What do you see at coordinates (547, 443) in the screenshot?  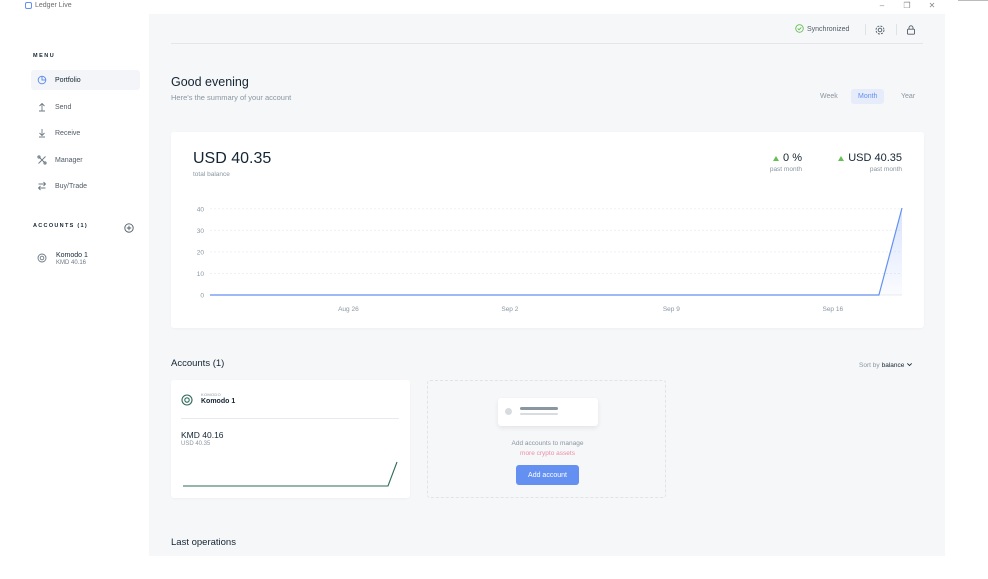 I see `add-account-text: Add accounts to manage` at bounding box center [547, 443].